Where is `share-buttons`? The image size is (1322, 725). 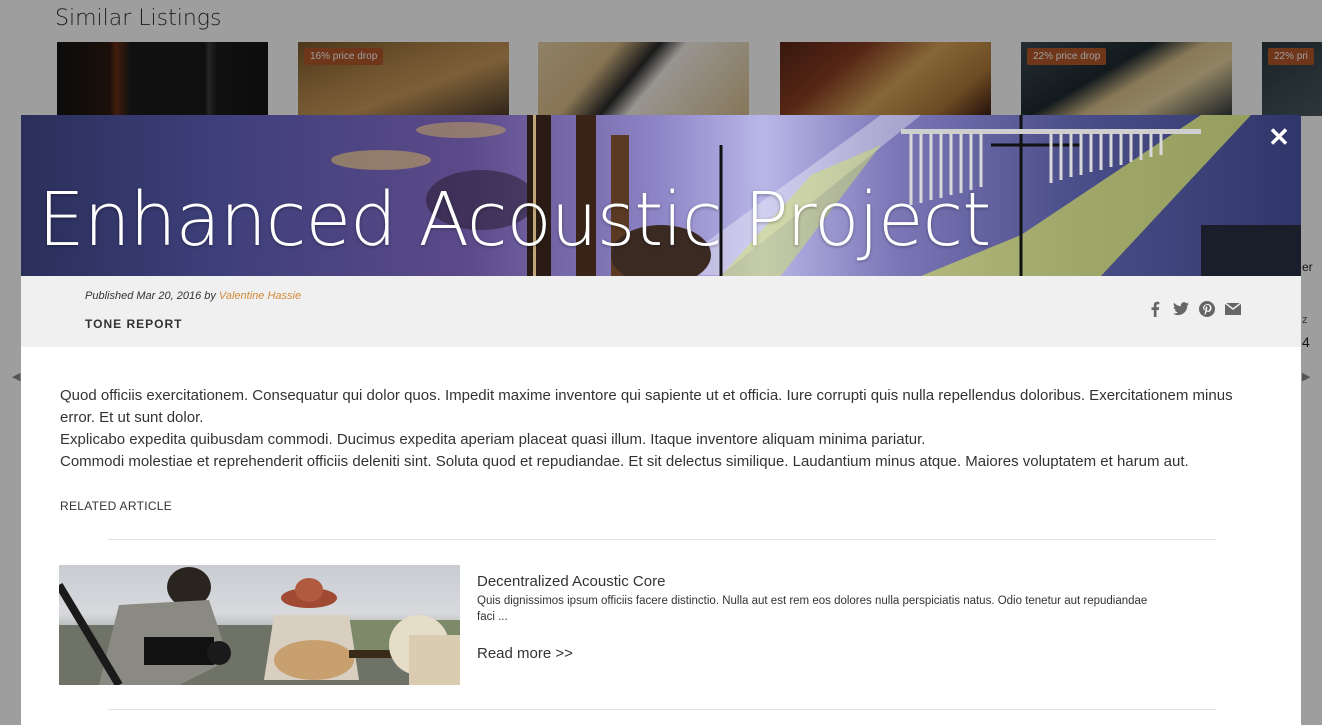 share-buttons is located at coordinates (1194, 309).